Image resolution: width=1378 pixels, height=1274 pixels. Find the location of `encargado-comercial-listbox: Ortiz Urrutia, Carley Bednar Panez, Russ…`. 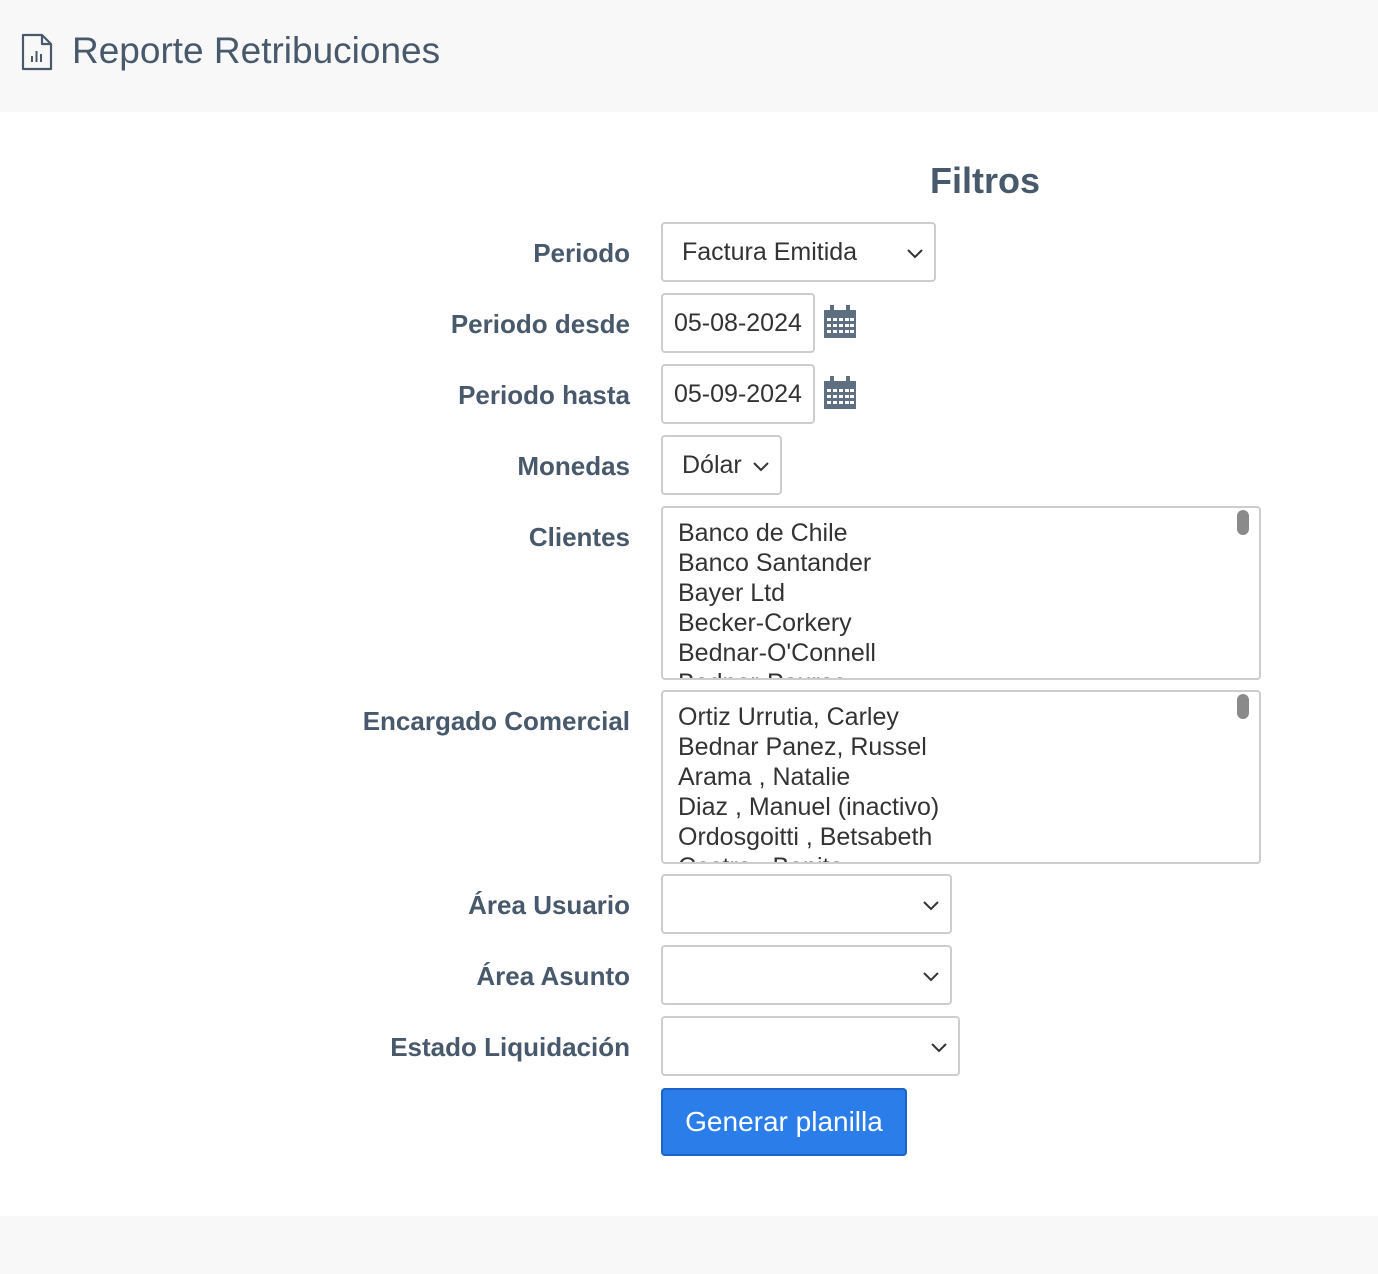

encargado-comercial-listbox: Ortiz Urrutia, Carley Bednar Panez, Russ… is located at coordinates (961, 777).